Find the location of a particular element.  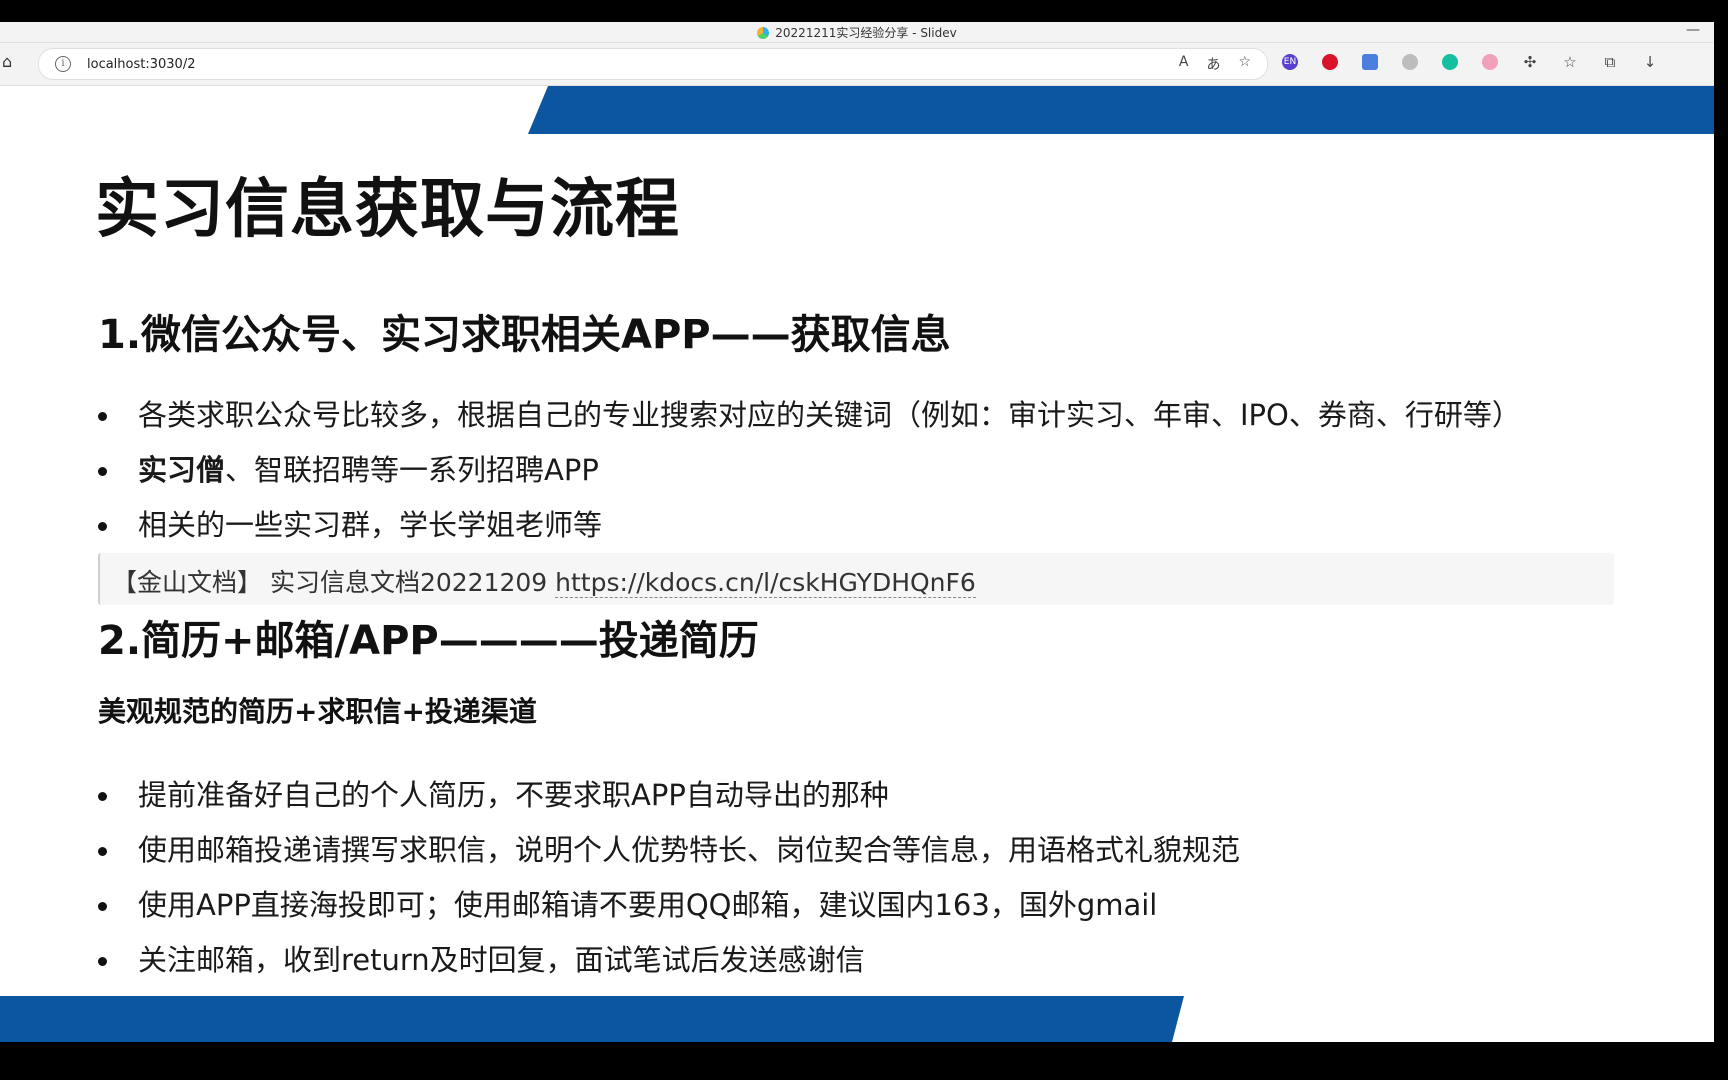

download-icon: ↓ is located at coordinates (1650, 62).